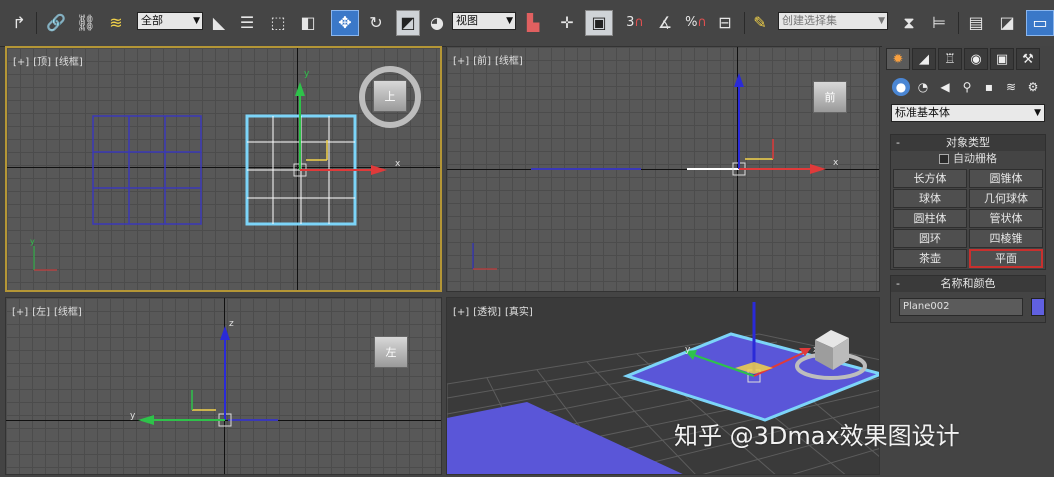 This screenshot has width=1054, height=477. Describe the element at coordinates (484, 21) in the screenshot. I see `reference-coordinate-dropdown: 视图 ▼` at that location.